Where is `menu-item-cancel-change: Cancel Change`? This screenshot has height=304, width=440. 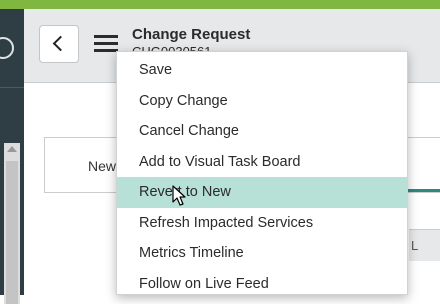
menu-item-cancel-change: Cancel Change is located at coordinates (262, 131).